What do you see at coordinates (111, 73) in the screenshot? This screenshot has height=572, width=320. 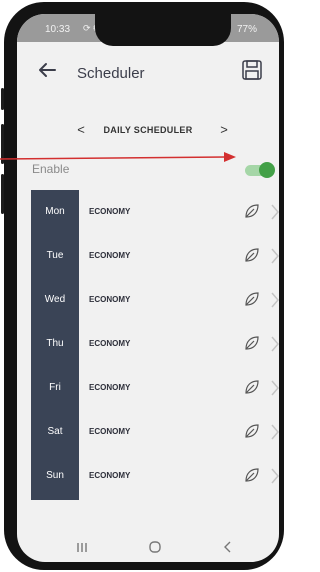 I see `page-title: Scheduler` at bounding box center [111, 73].